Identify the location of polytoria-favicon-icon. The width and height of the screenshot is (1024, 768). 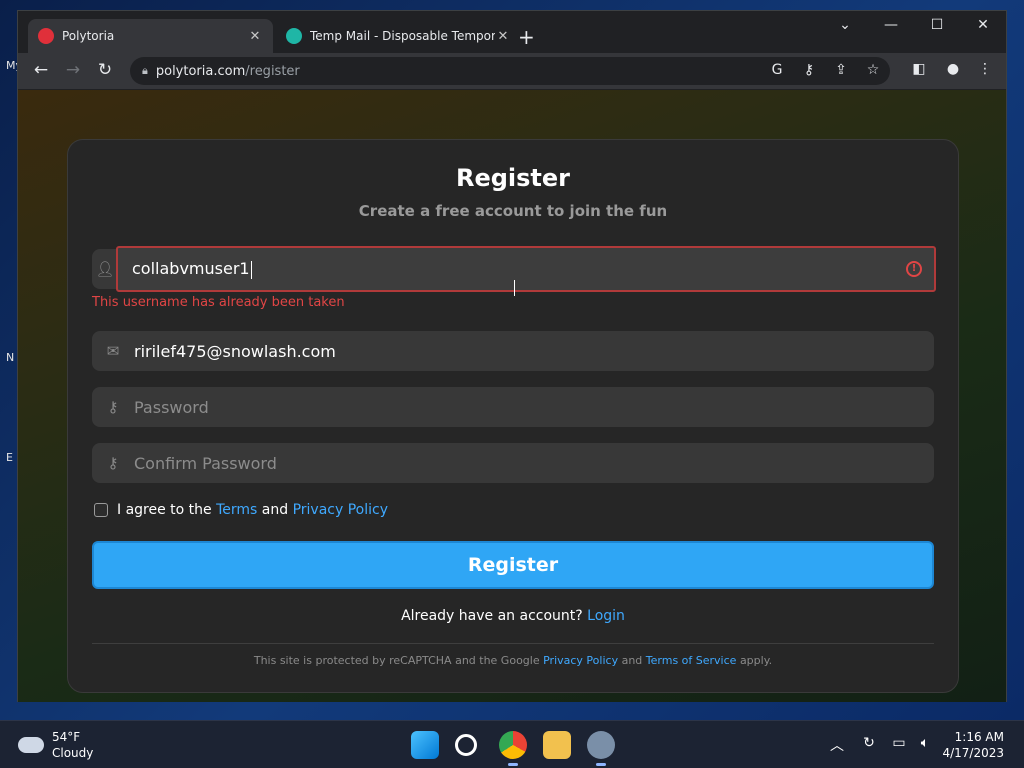
(46, 36).